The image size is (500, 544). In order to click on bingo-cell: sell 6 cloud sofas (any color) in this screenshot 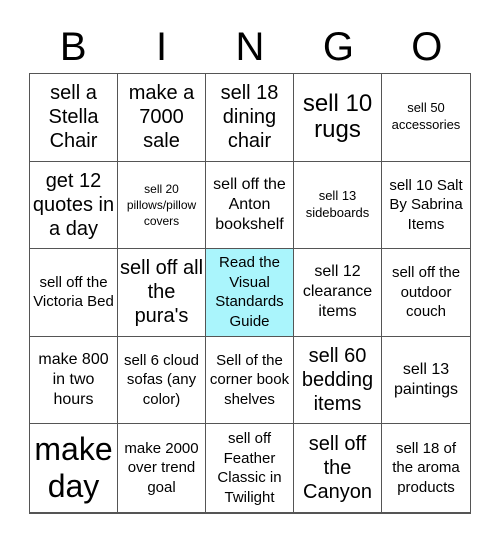, I will do `click(162, 380)`.